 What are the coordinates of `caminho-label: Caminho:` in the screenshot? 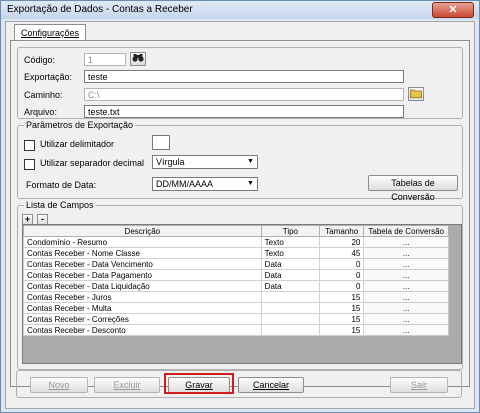 It's located at (43, 95).